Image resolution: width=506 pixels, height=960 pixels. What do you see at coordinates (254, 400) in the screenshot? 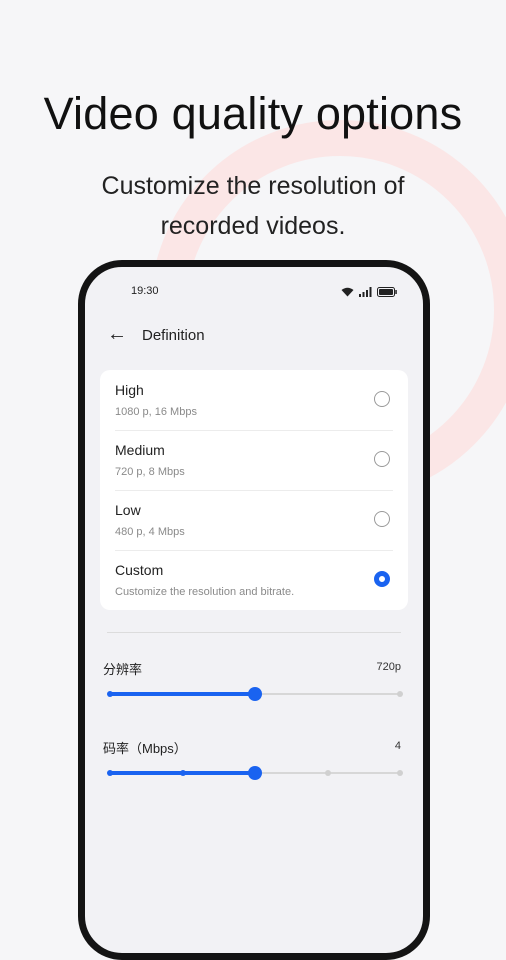
I see `option-high: High 1080 p, 16 Mbps` at bounding box center [254, 400].